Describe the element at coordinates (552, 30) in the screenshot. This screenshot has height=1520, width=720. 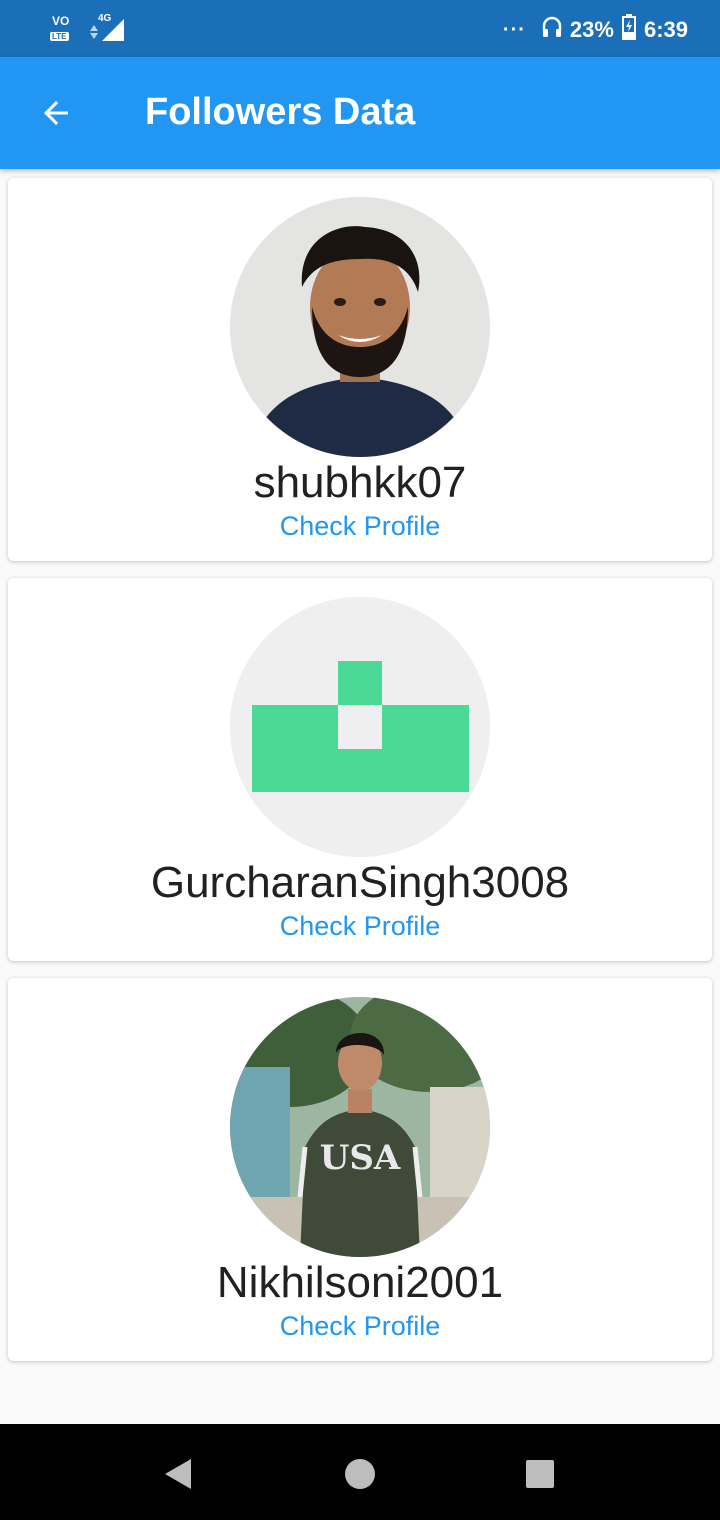
I see `headphones-icon` at that location.